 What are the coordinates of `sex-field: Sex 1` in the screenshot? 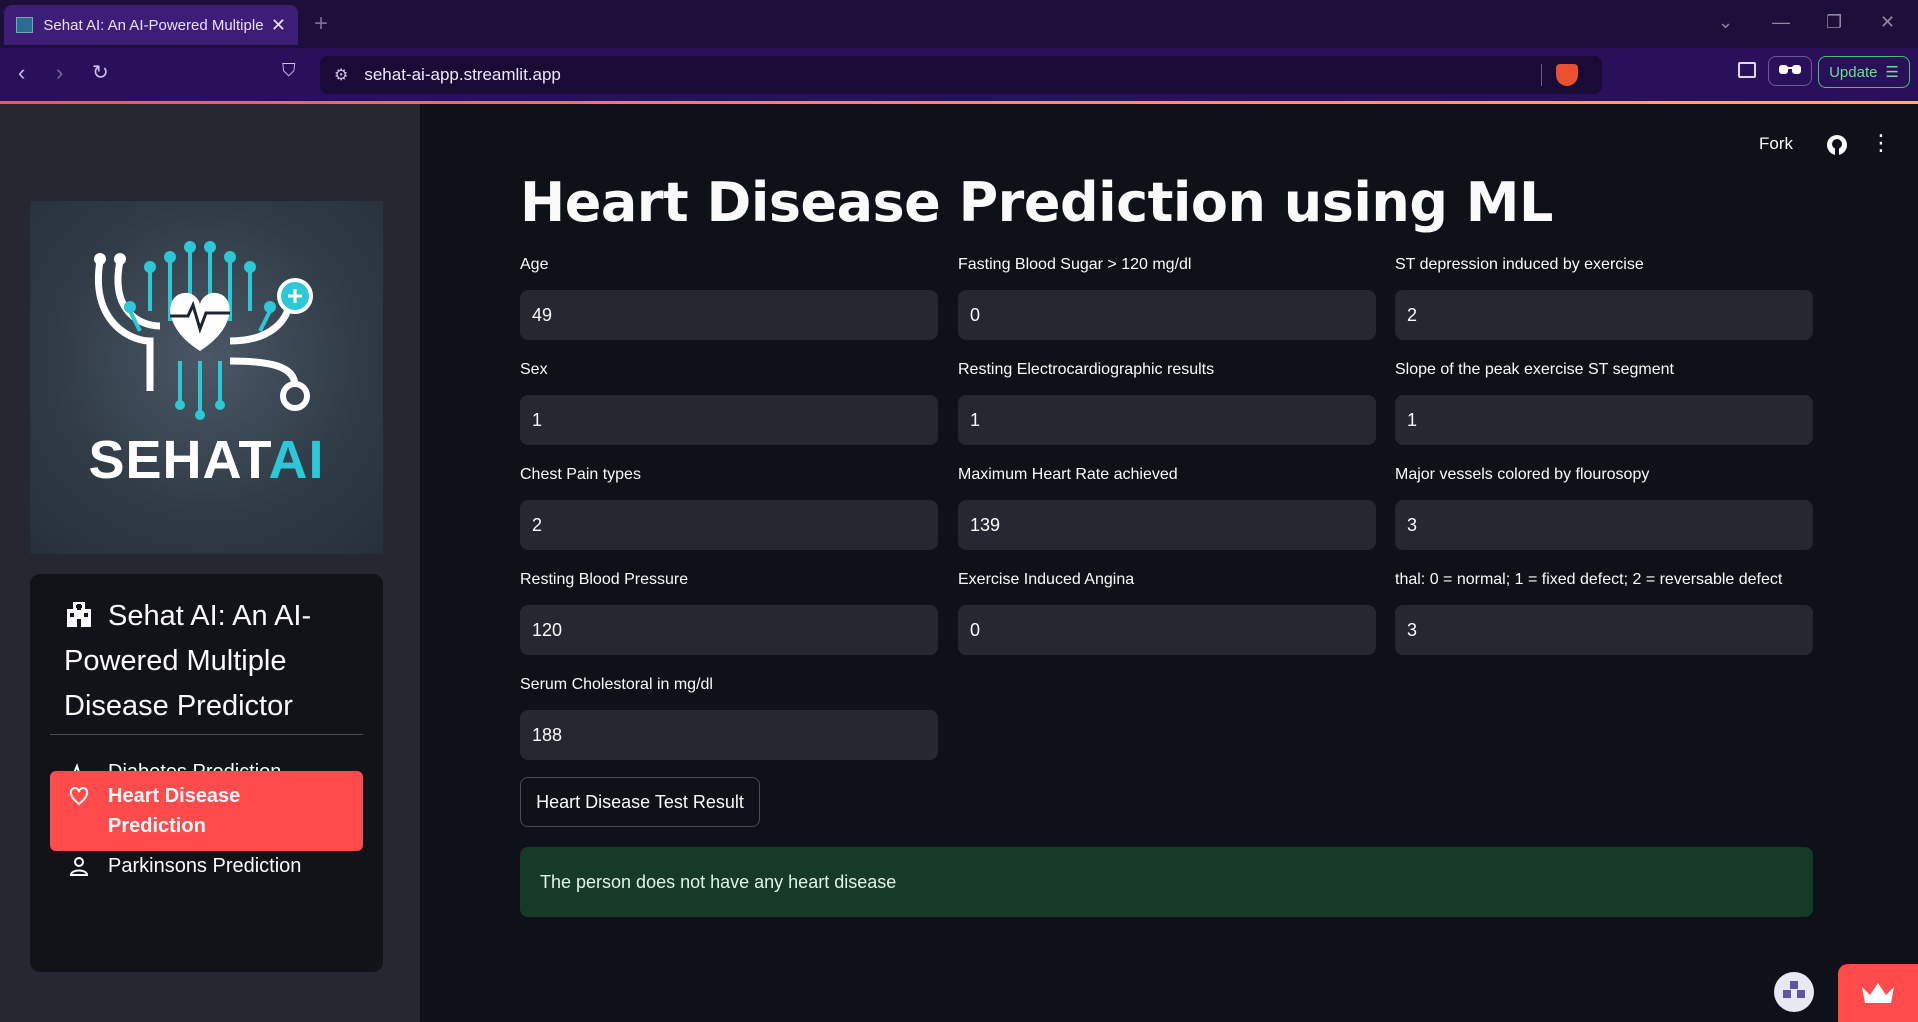 It's located at (729, 403).